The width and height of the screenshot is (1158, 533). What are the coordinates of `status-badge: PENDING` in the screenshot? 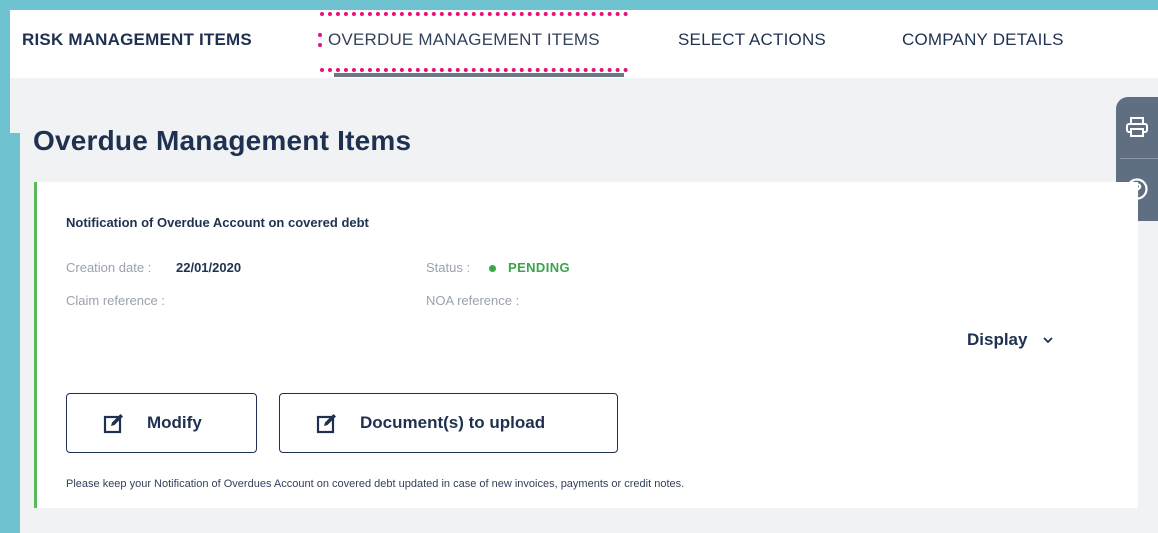 It's located at (539, 267).